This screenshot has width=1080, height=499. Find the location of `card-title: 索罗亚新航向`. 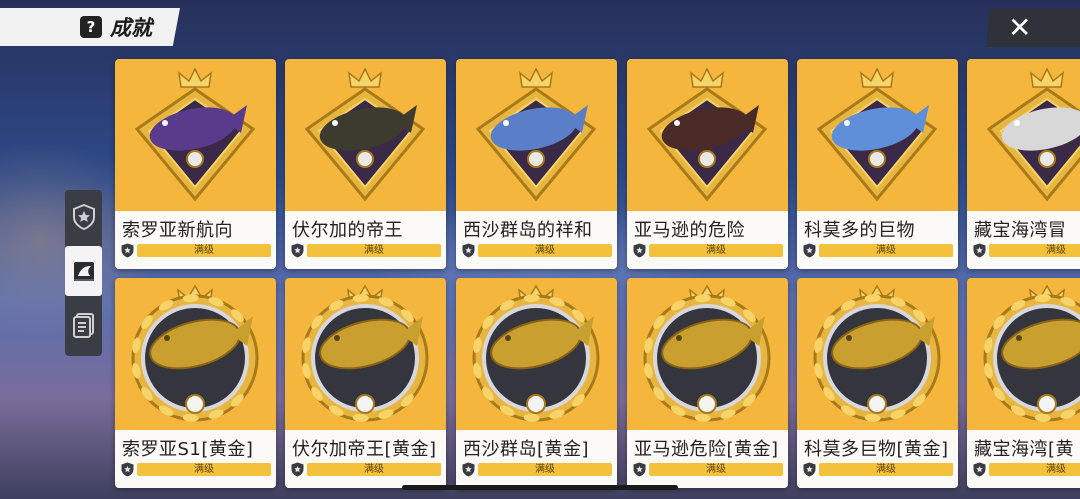

card-title: 索罗亚新航向 is located at coordinates (177, 230).